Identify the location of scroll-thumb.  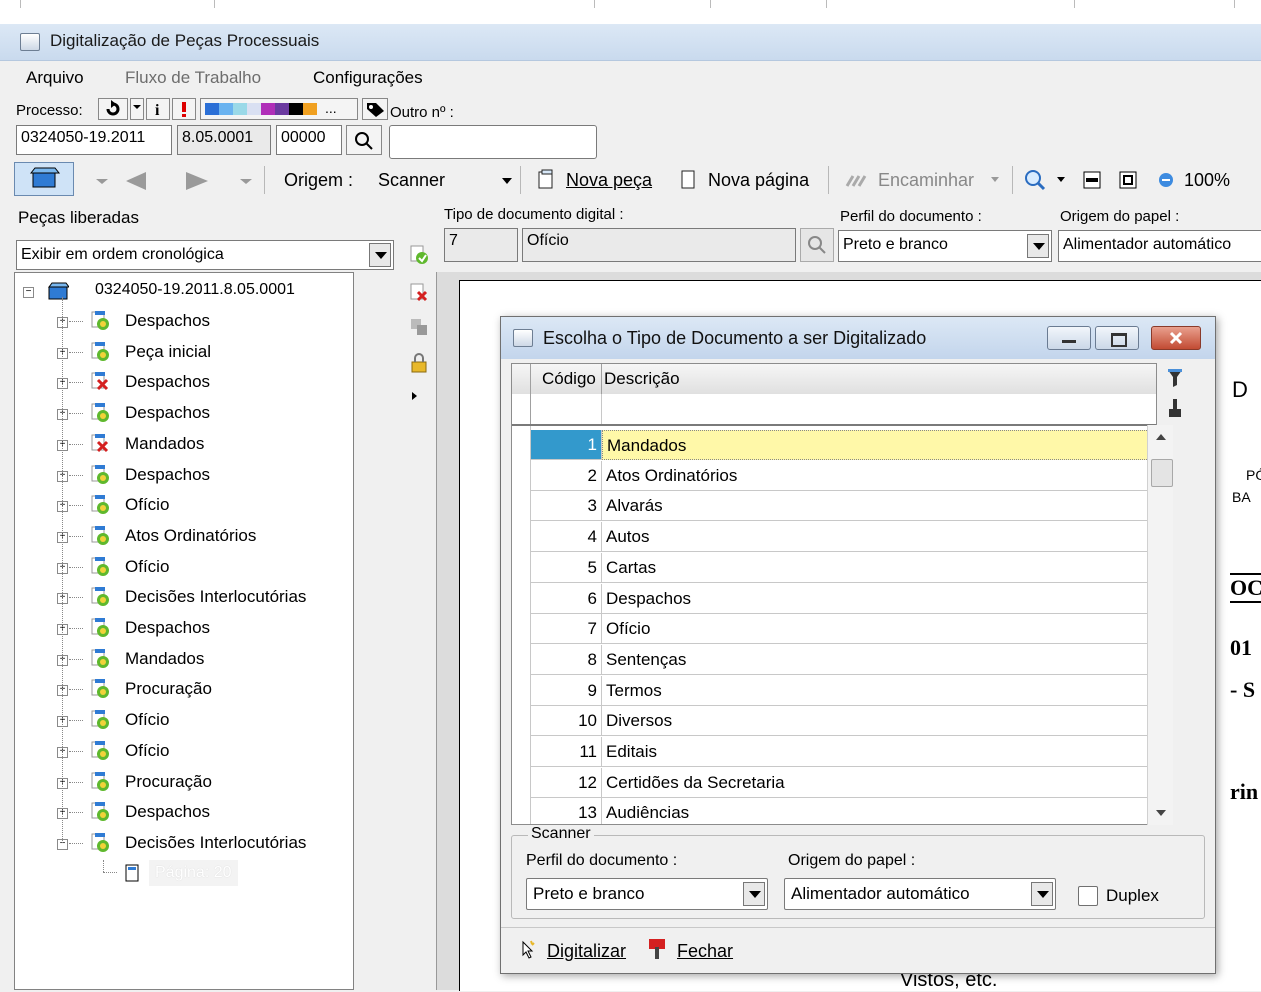
(1162, 473).